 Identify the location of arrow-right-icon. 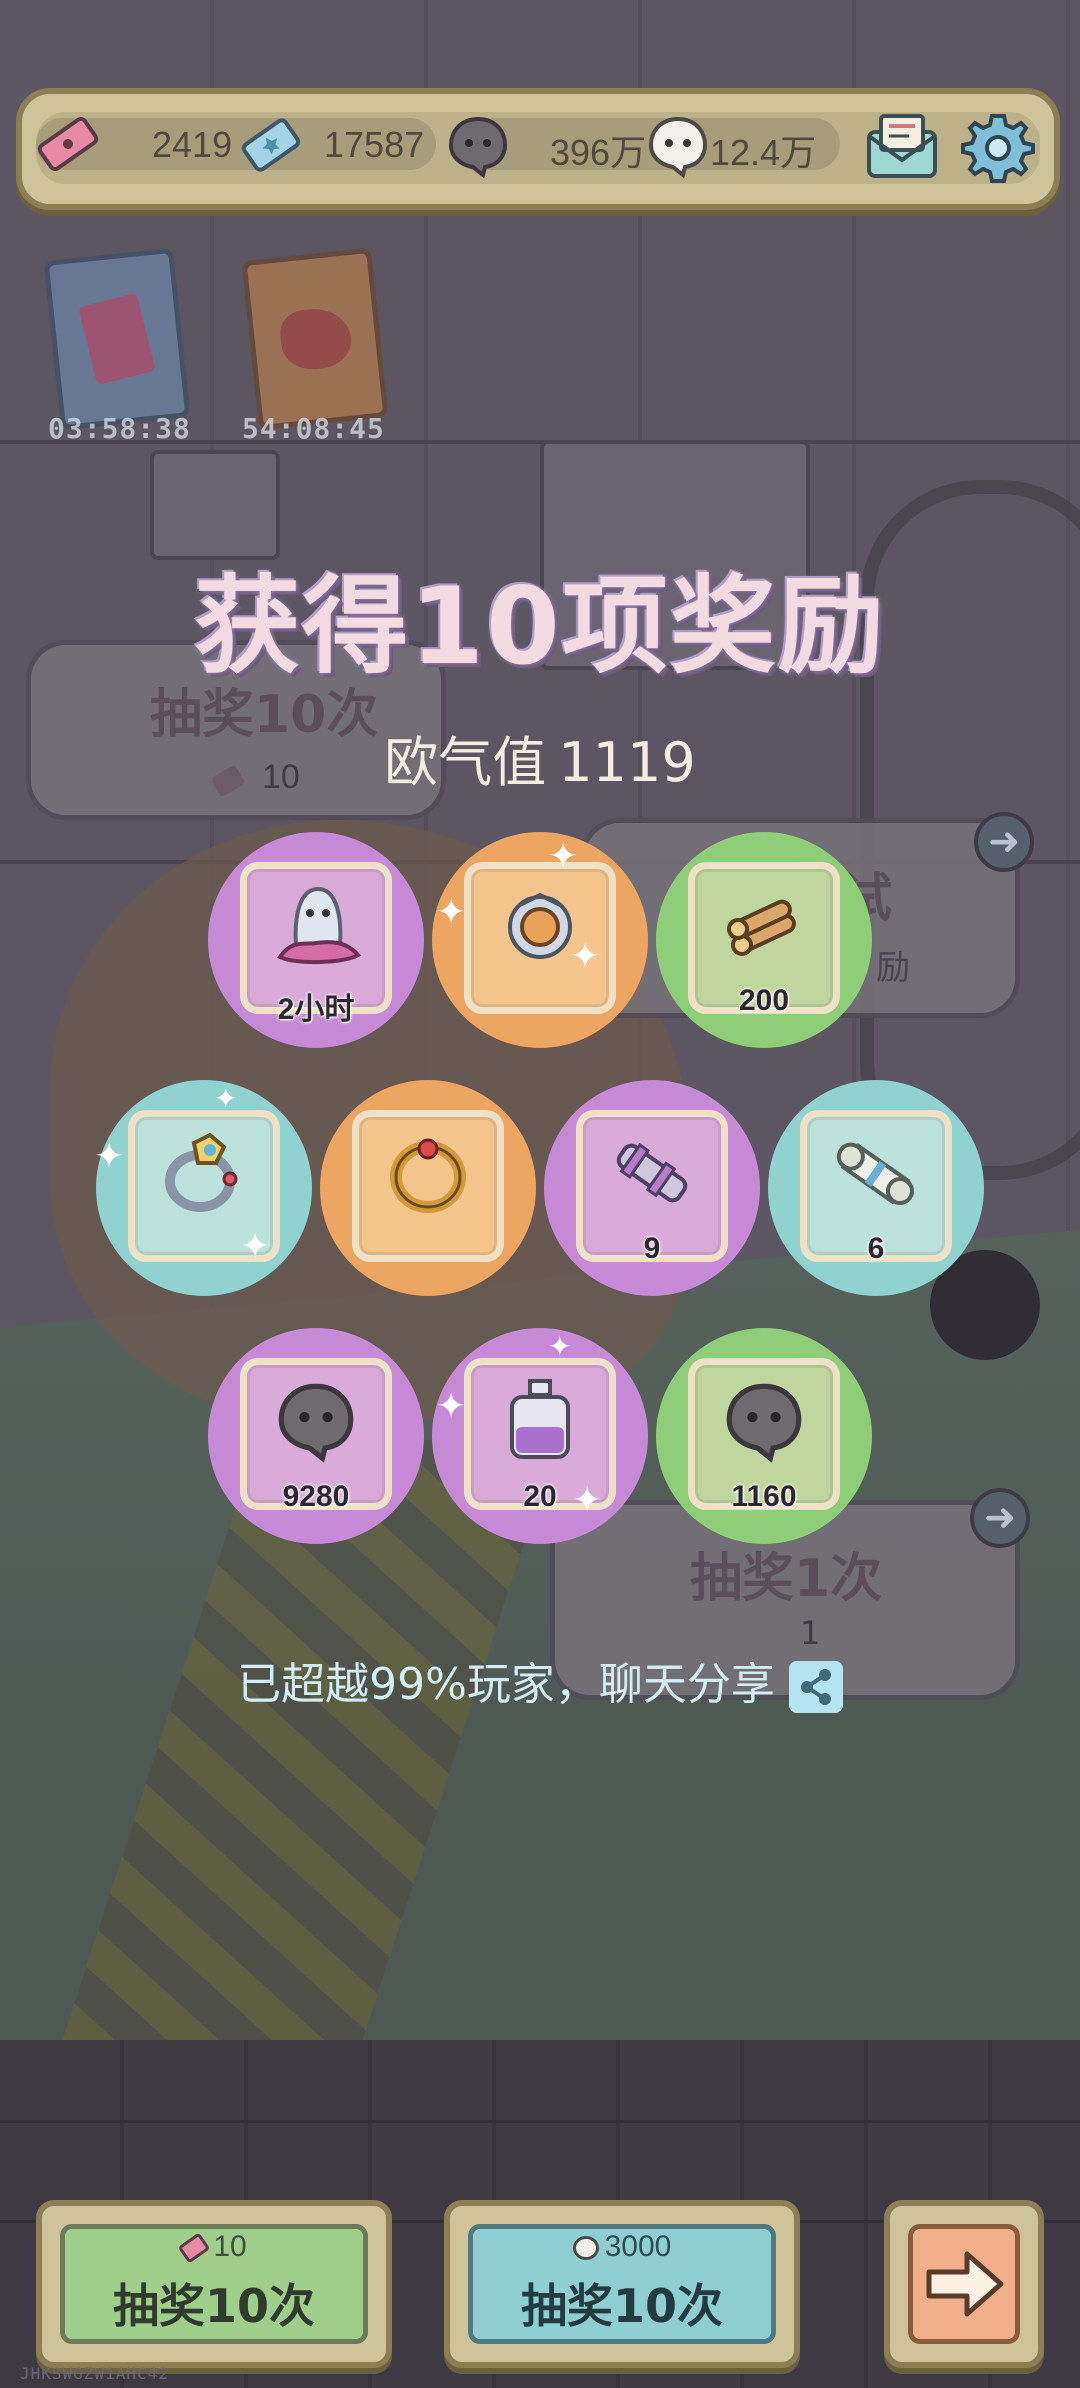
(964, 2284).